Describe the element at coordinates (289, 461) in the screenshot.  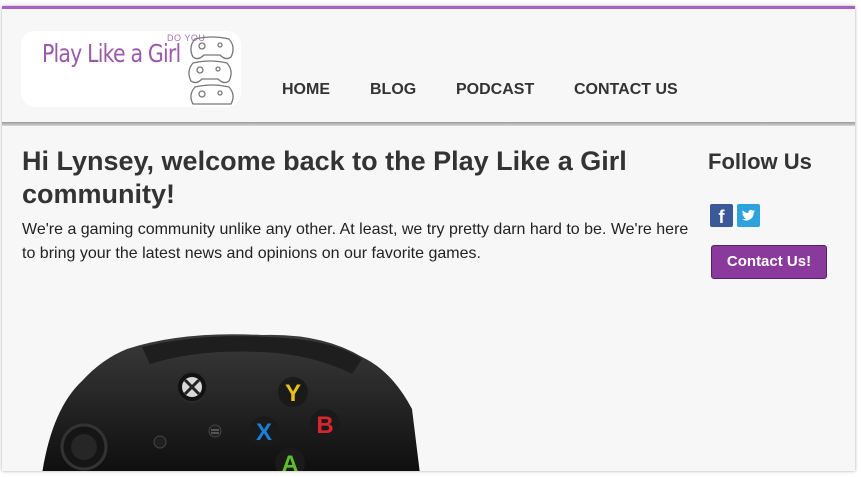
I see `a-button-label: A` at that location.